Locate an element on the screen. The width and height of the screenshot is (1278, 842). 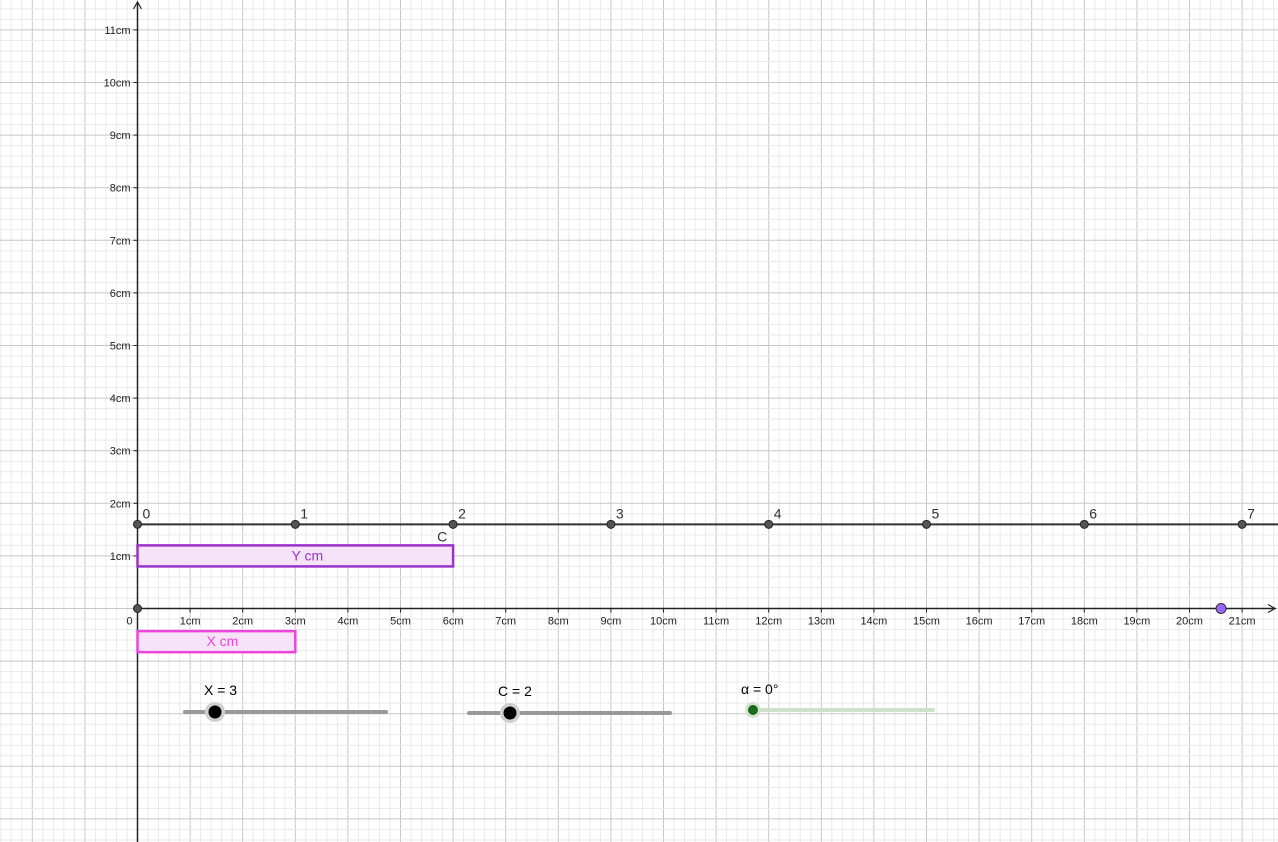
x-tick-label: 2cm is located at coordinates (242, 622).